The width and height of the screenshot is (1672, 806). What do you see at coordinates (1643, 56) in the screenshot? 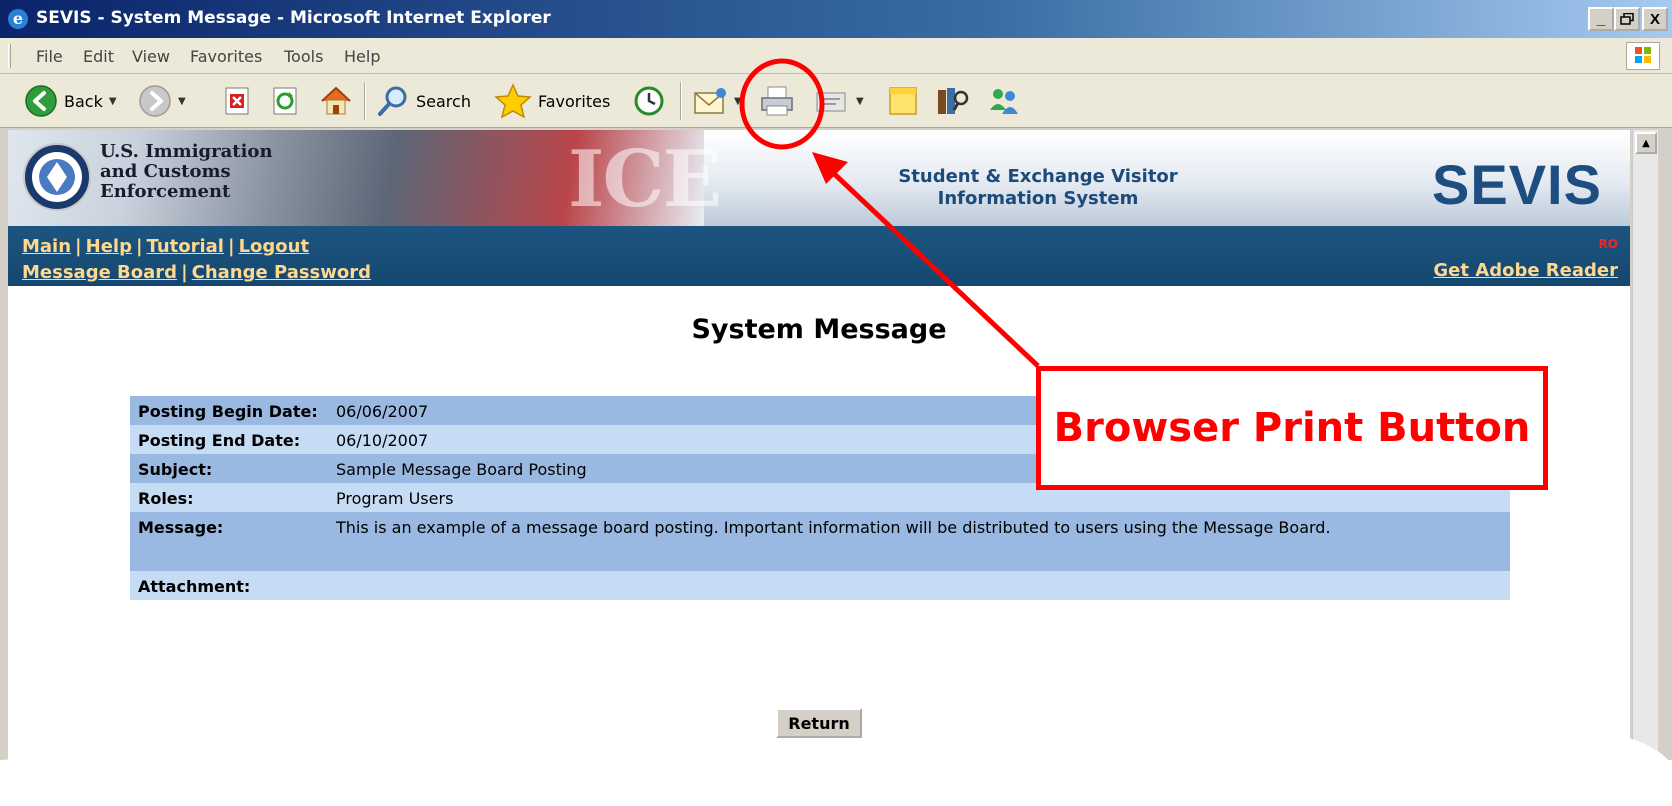
I see `windows-logo-icon` at bounding box center [1643, 56].